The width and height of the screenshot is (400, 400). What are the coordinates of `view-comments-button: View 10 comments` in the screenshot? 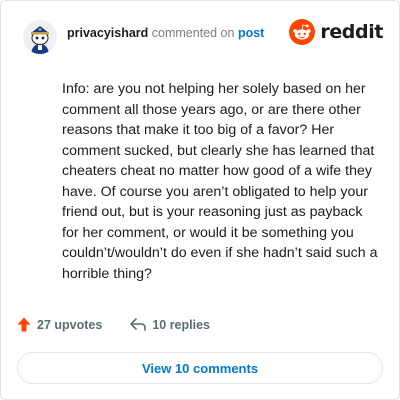 It's located at (200, 368).